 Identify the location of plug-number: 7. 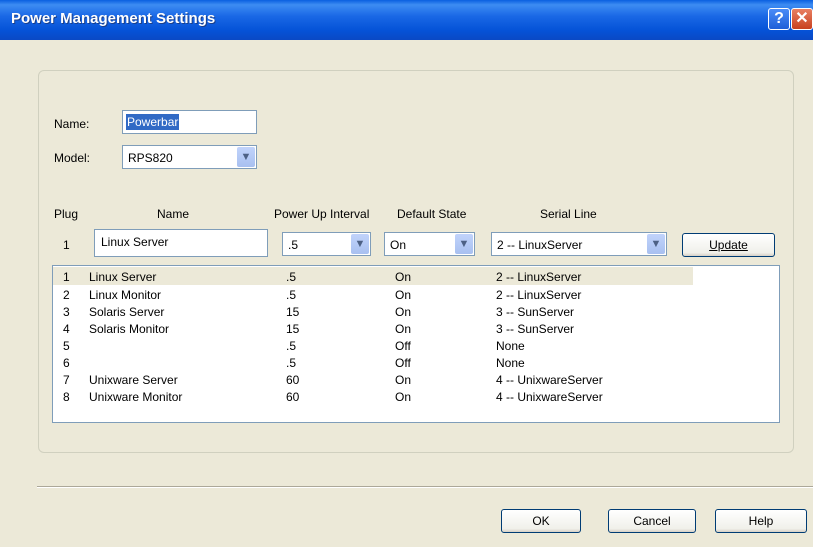
(66, 380).